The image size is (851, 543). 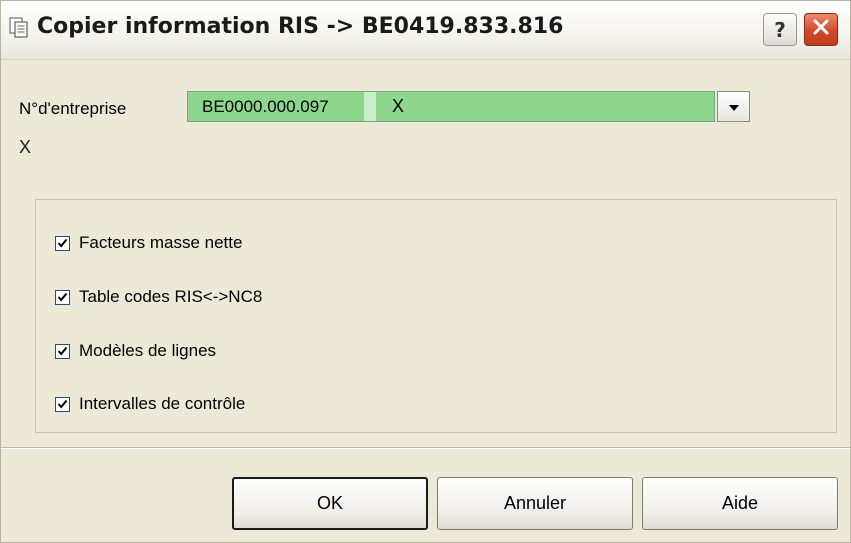 I want to click on cancel-button-label: Annuler, so click(x=535, y=503).